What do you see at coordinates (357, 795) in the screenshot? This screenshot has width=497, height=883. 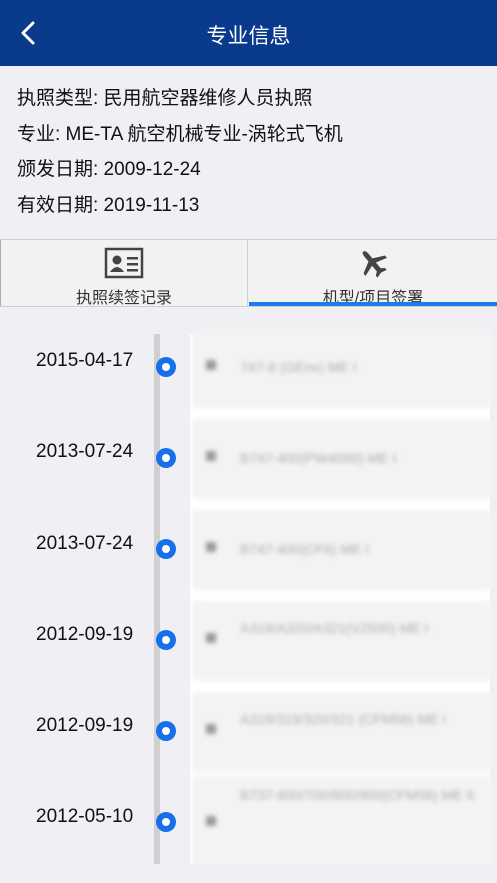 I see `record-text: B737-600/700/800/900(CFM56) ME II` at bounding box center [357, 795].